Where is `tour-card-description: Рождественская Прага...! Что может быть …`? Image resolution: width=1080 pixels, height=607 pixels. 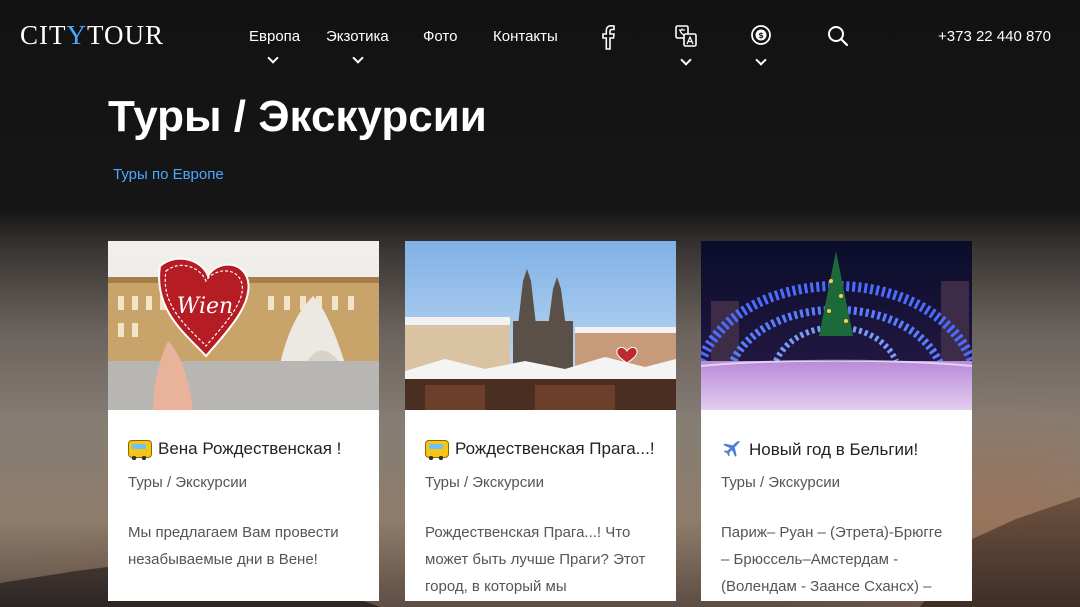 tour-card-description: Рождественская Прага...! Что может быть … is located at coordinates (535, 559).